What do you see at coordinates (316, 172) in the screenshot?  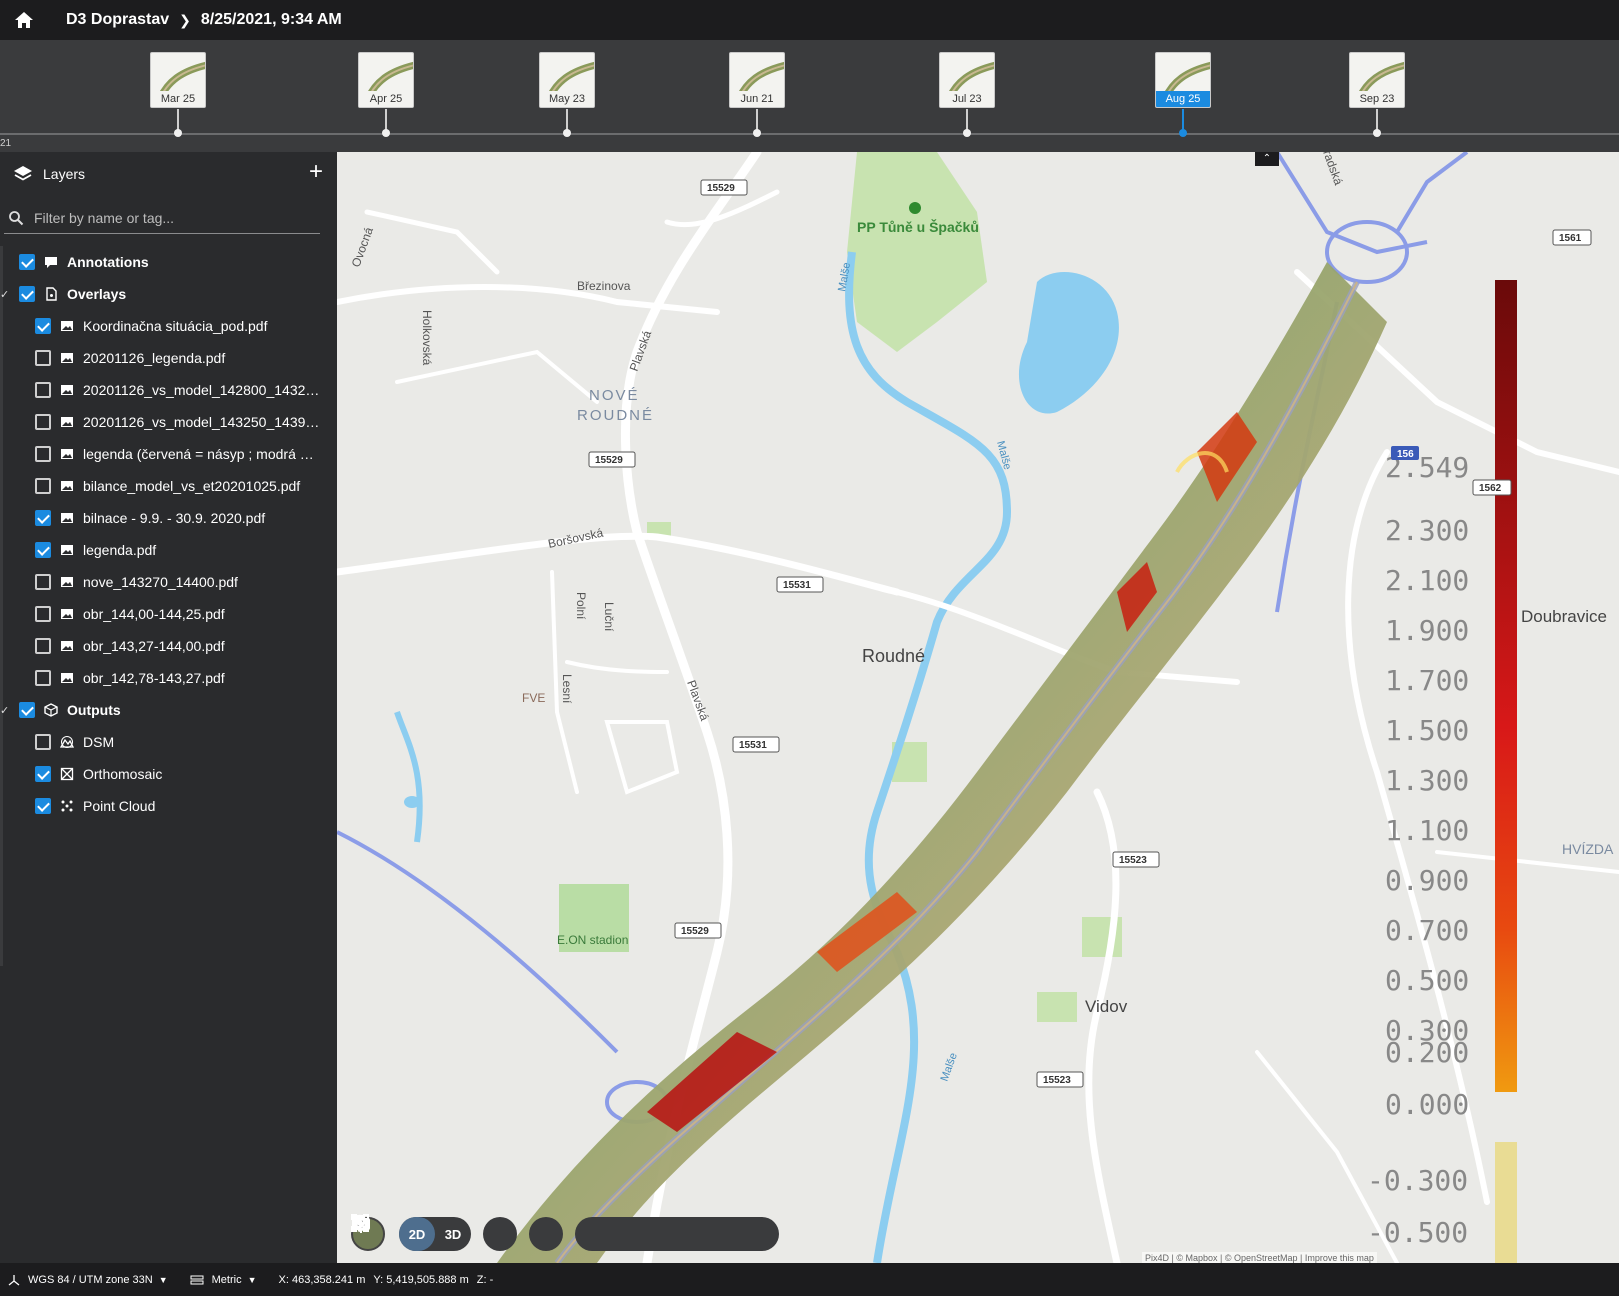 I see `plus-icon: +` at bounding box center [316, 172].